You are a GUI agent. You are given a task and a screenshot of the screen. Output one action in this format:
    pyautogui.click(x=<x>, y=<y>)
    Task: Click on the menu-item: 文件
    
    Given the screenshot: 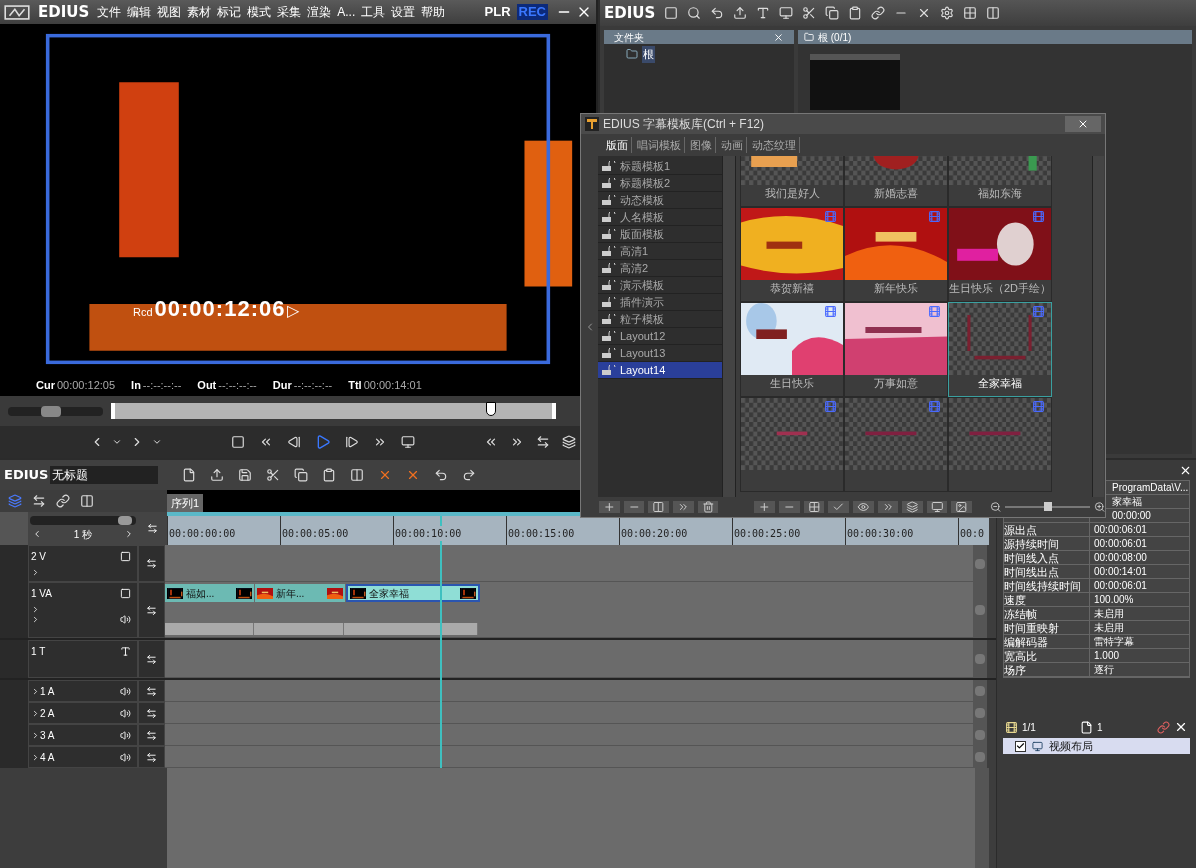 What is the action you would take?
    pyautogui.click(x=109, y=12)
    